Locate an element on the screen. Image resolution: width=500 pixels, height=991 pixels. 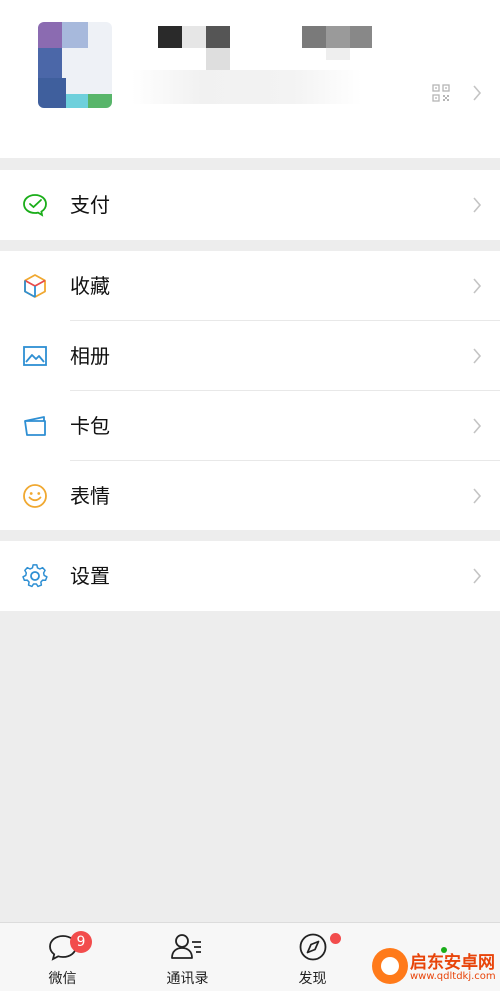
menu-item-album: 相册 is located at coordinates (250, 356).